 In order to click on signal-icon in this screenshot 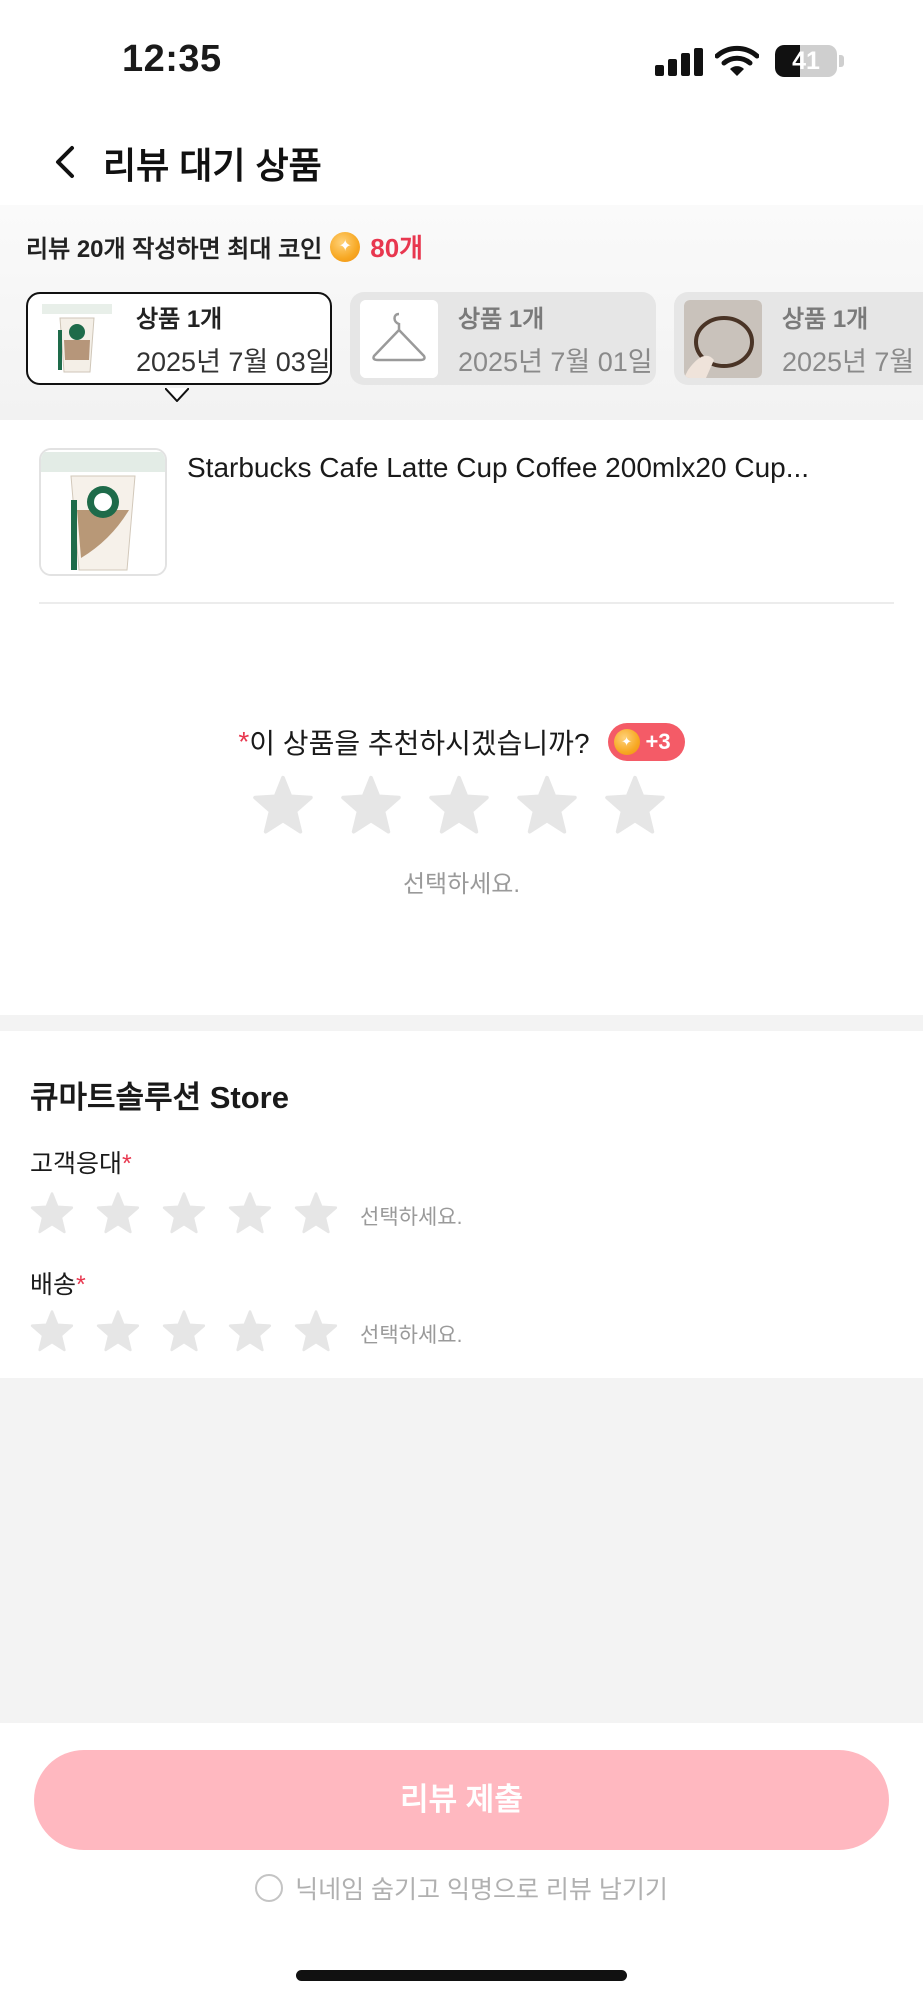, I will do `click(679, 62)`.